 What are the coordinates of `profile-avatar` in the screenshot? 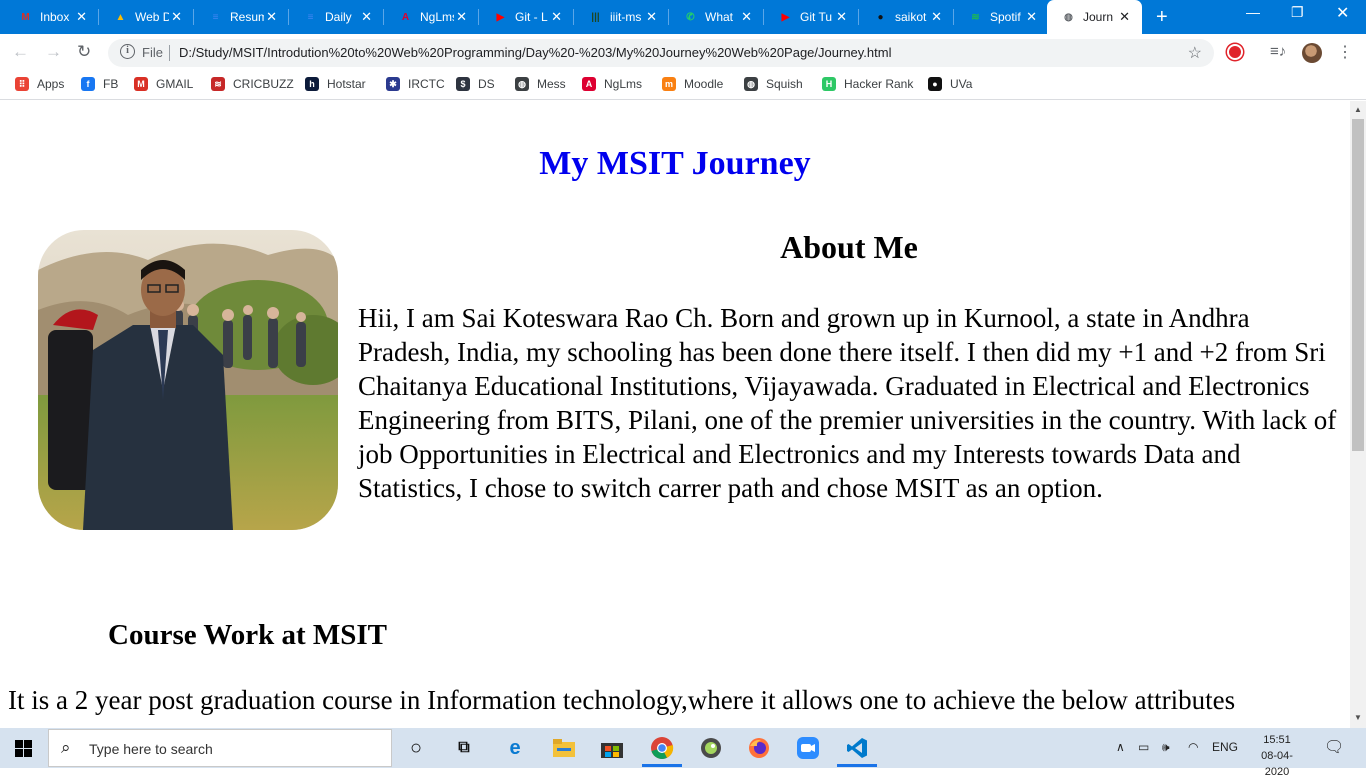 It's located at (1312, 53).